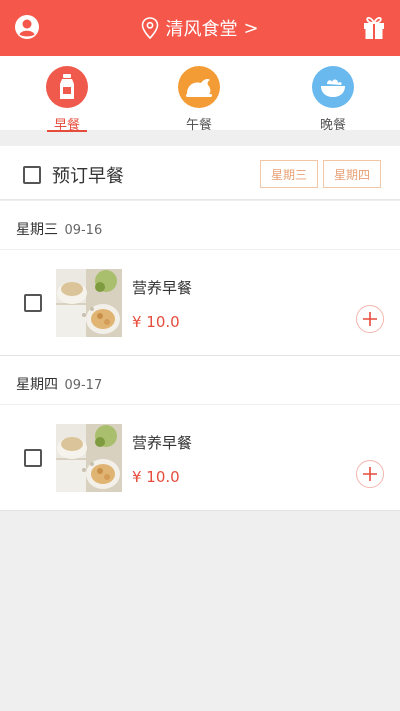 This screenshot has height=711, width=400. Describe the element at coordinates (332, 125) in the screenshot. I see `tab-dinner-label: 晚餐` at that location.